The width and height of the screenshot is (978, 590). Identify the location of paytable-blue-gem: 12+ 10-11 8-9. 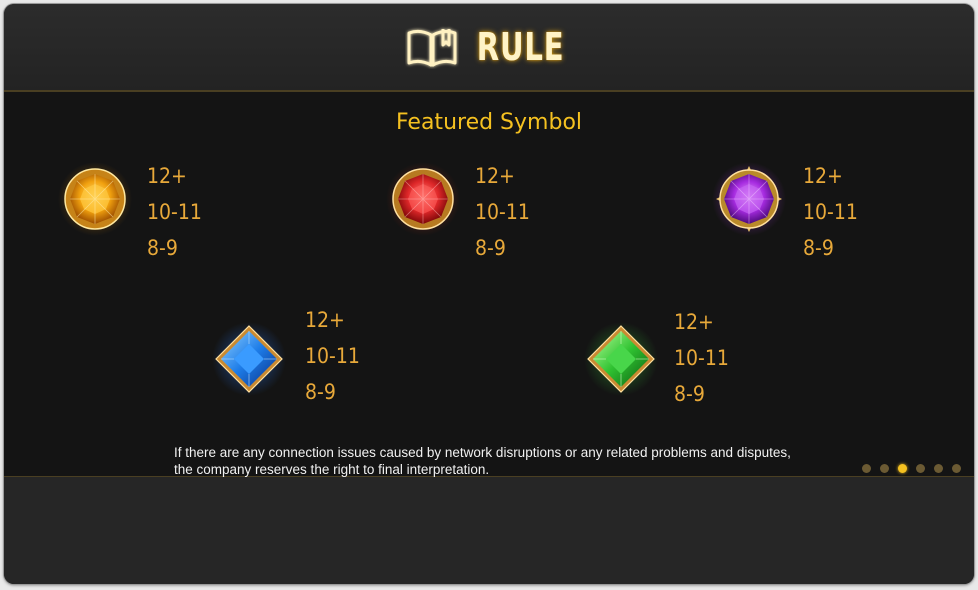
(332, 356).